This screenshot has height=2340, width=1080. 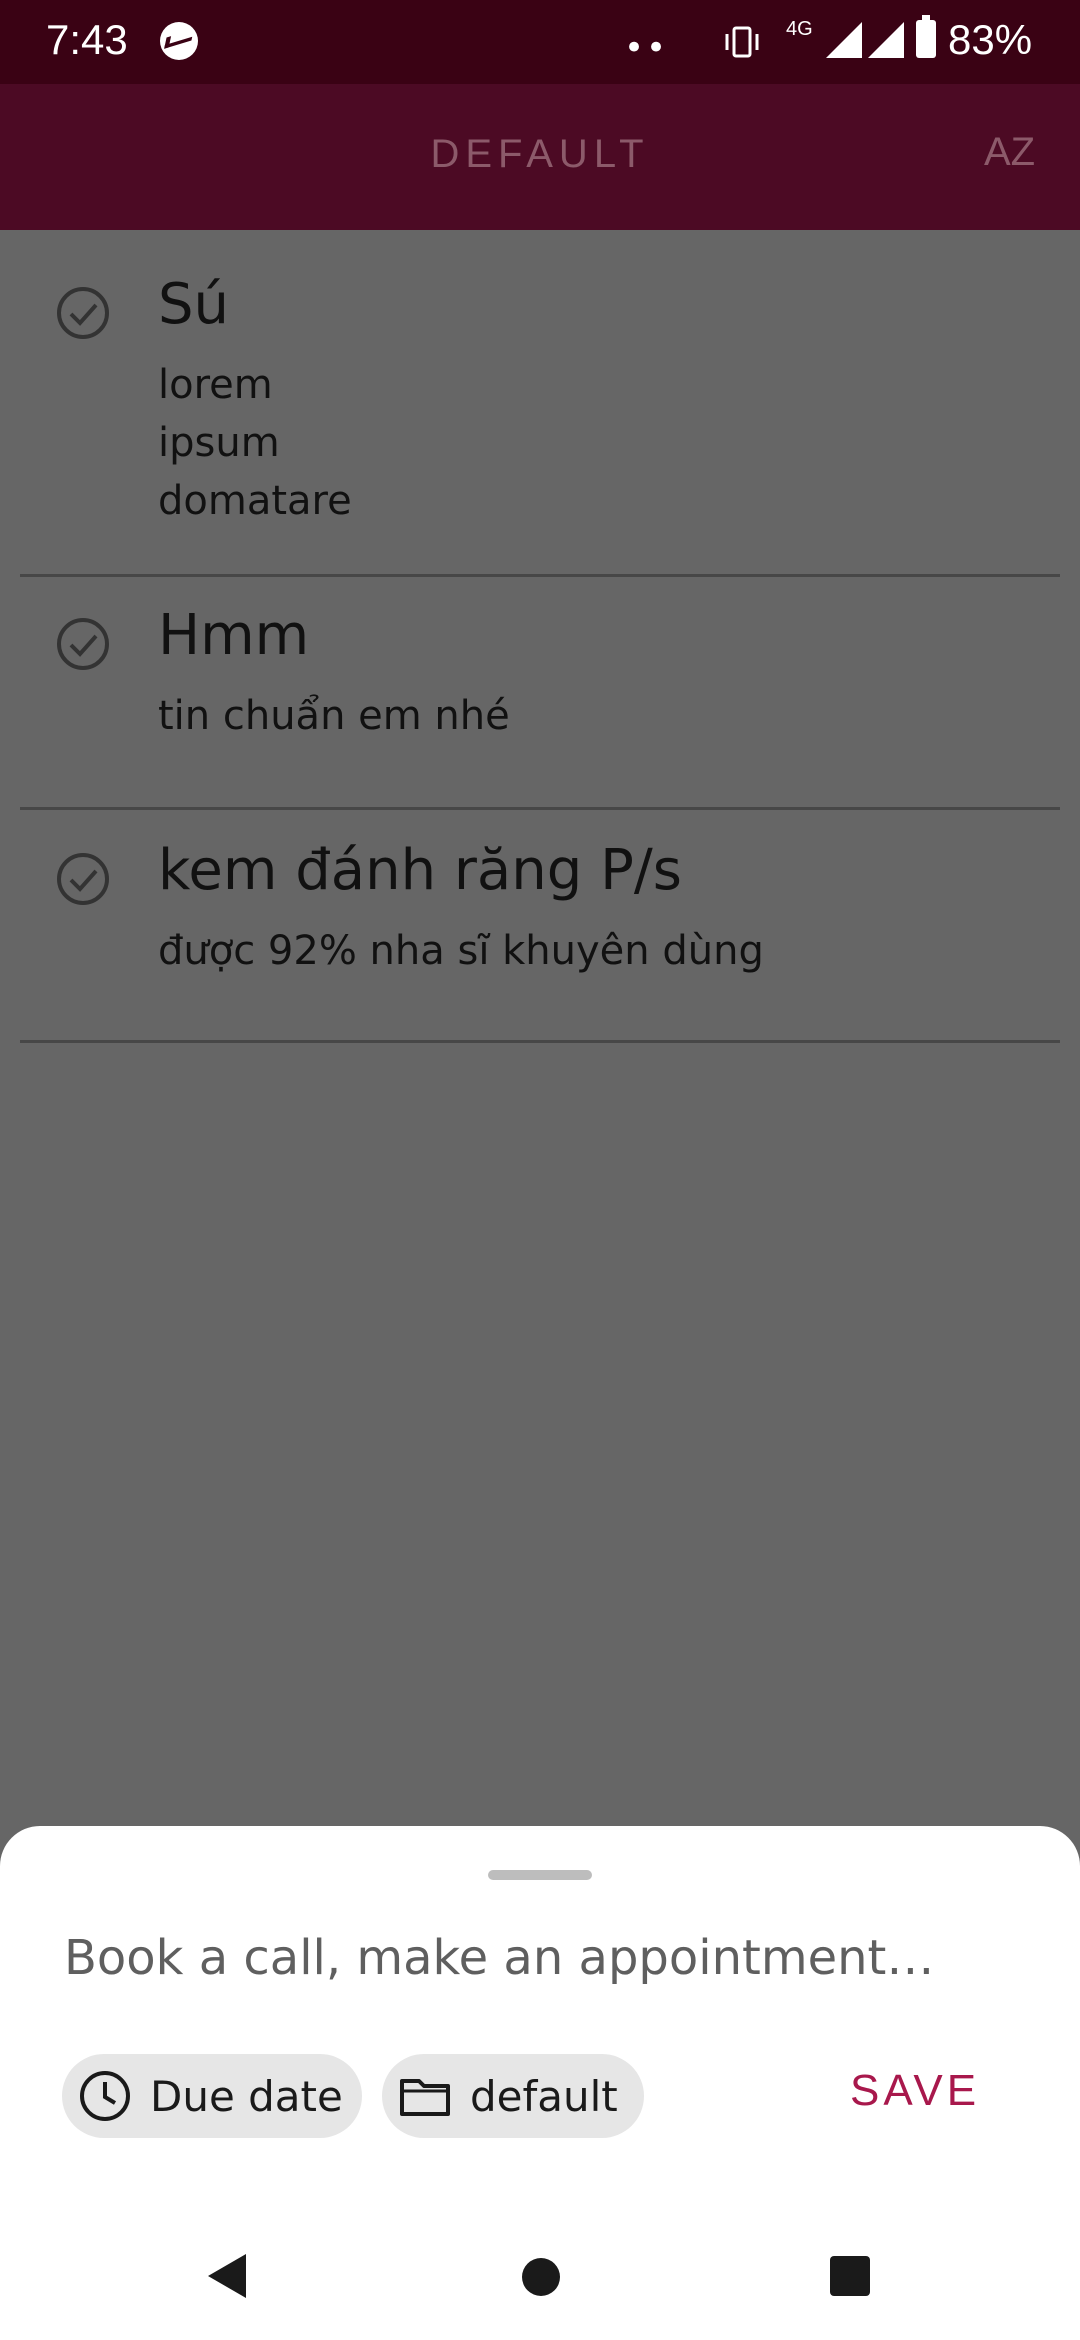 What do you see at coordinates (646, 48) in the screenshot?
I see `notification-dots: ••` at bounding box center [646, 48].